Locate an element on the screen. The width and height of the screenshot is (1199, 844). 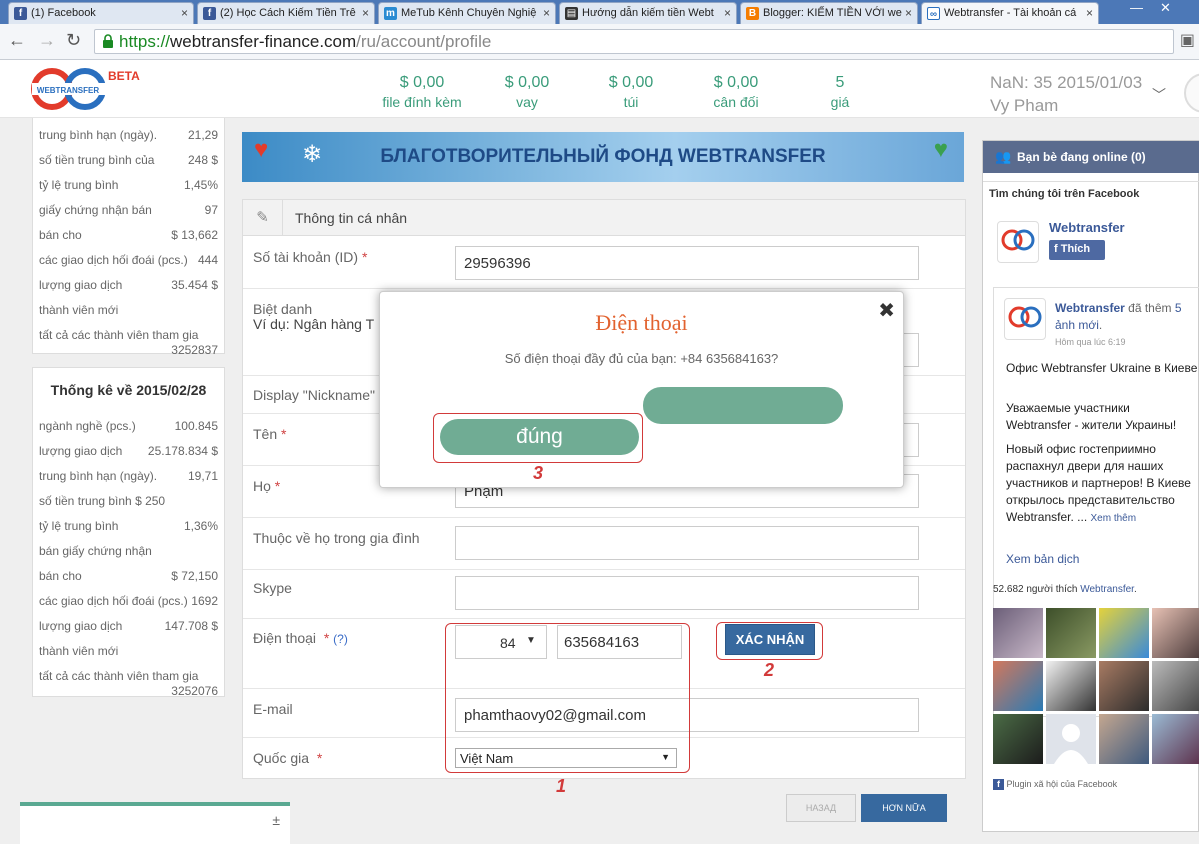
back-arrow-icon: ← is located at coordinates (17, 40).